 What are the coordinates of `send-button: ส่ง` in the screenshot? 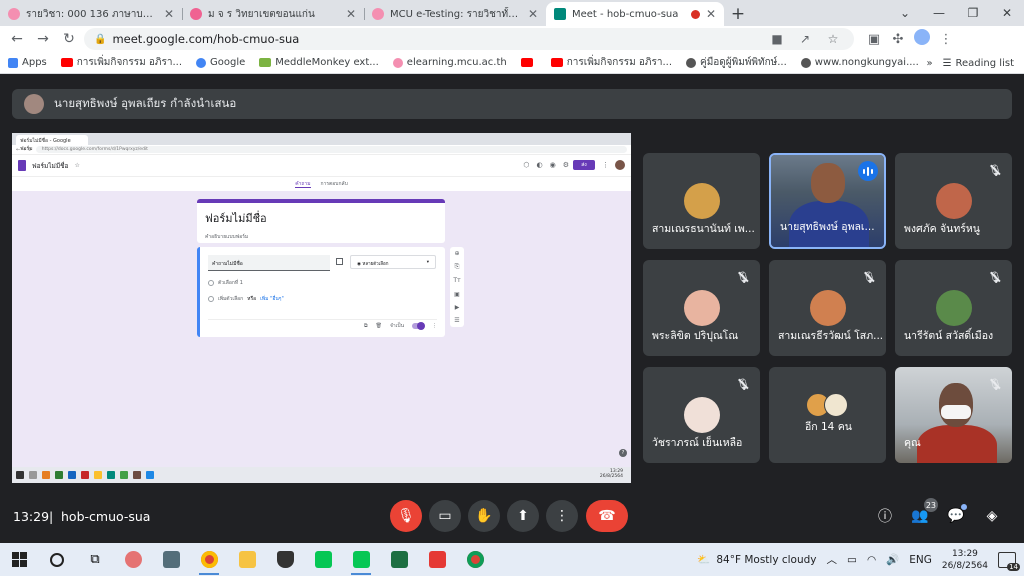 It's located at (584, 165).